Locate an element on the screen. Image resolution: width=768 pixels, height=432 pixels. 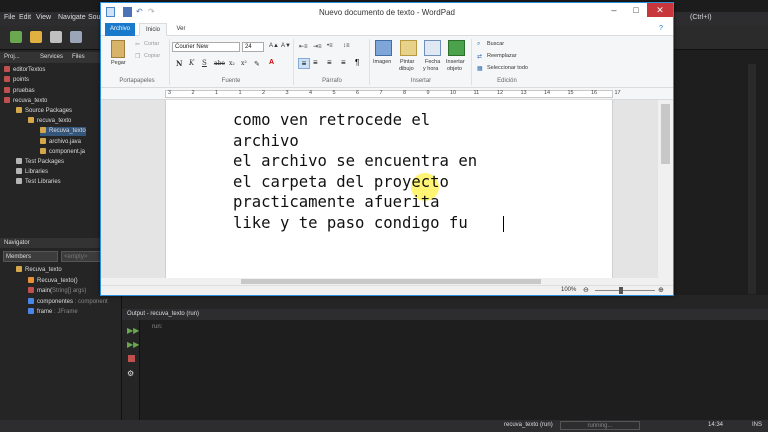
nav-item: Recuva_texto is located at coordinates (39, 270).